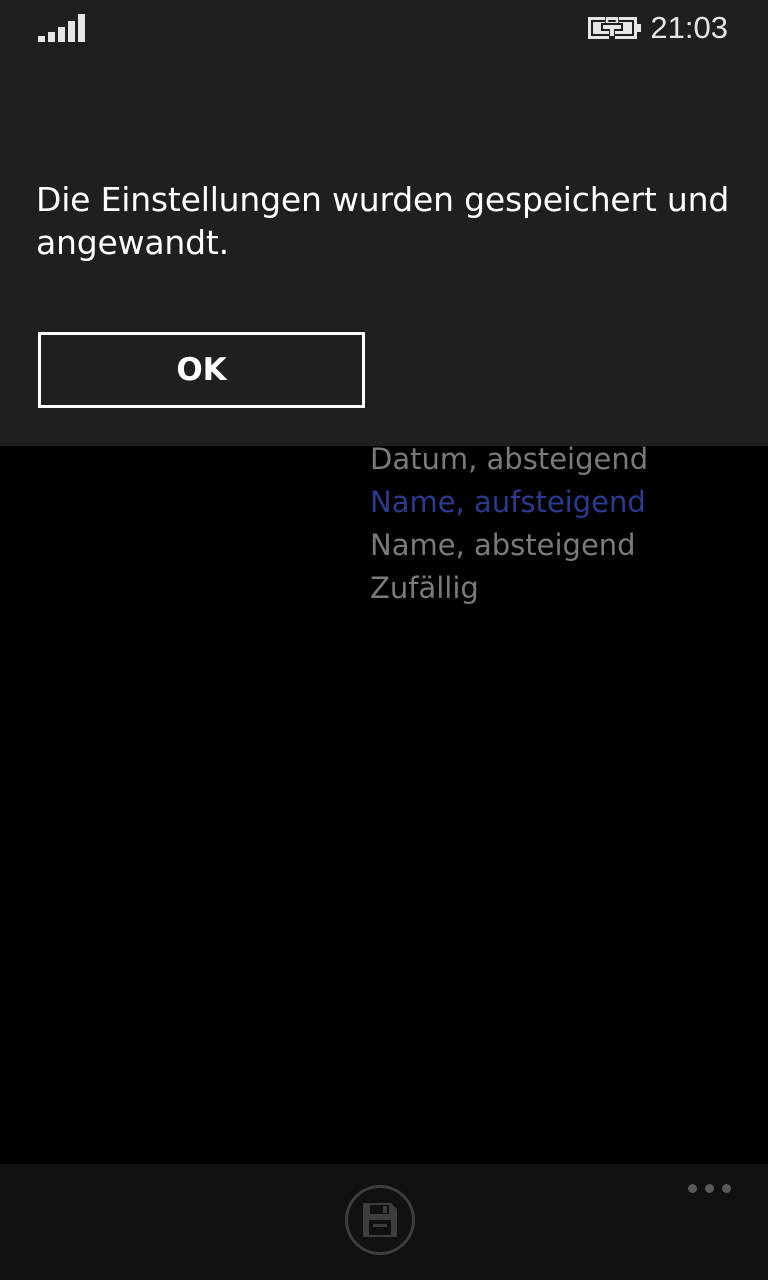 The height and width of the screenshot is (1280, 768). What do you see at coordinates (62, 27) in the screenshot?
I see `signal-strength-icon` at bounding box center [62, 27].